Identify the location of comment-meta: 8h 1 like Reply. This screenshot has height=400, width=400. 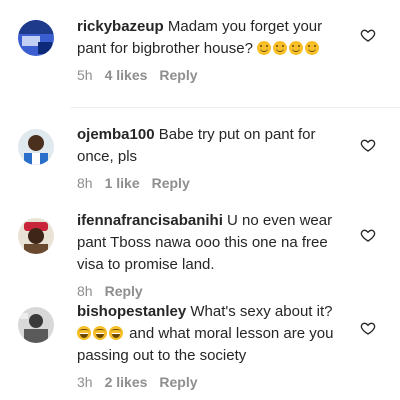
(212, 183).